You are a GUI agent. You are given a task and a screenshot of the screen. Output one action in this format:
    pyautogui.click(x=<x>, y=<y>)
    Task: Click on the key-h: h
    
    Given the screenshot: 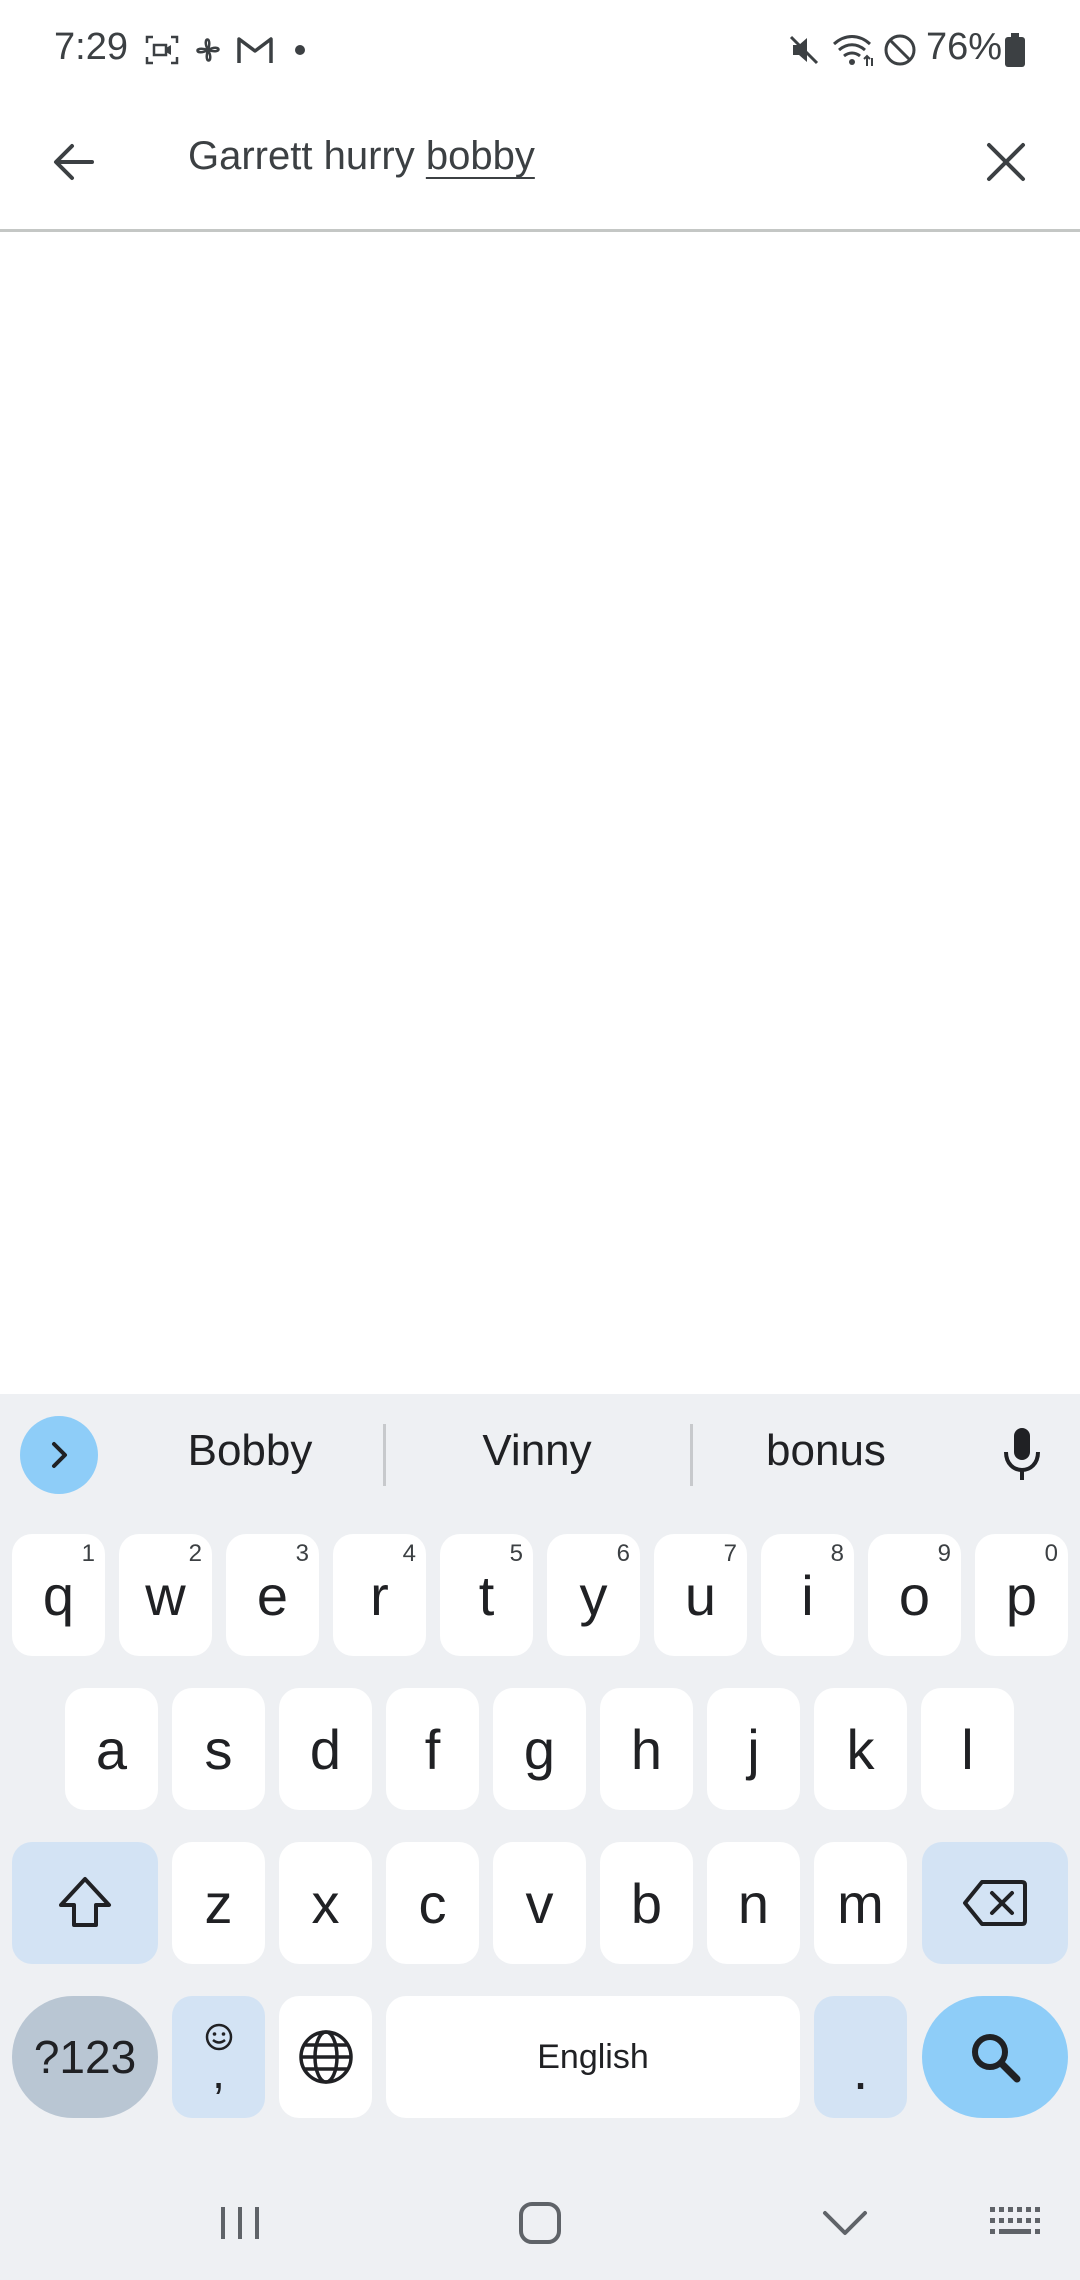 What is the action you would take?
    pyautogui.click(x=646, y=1749)
    